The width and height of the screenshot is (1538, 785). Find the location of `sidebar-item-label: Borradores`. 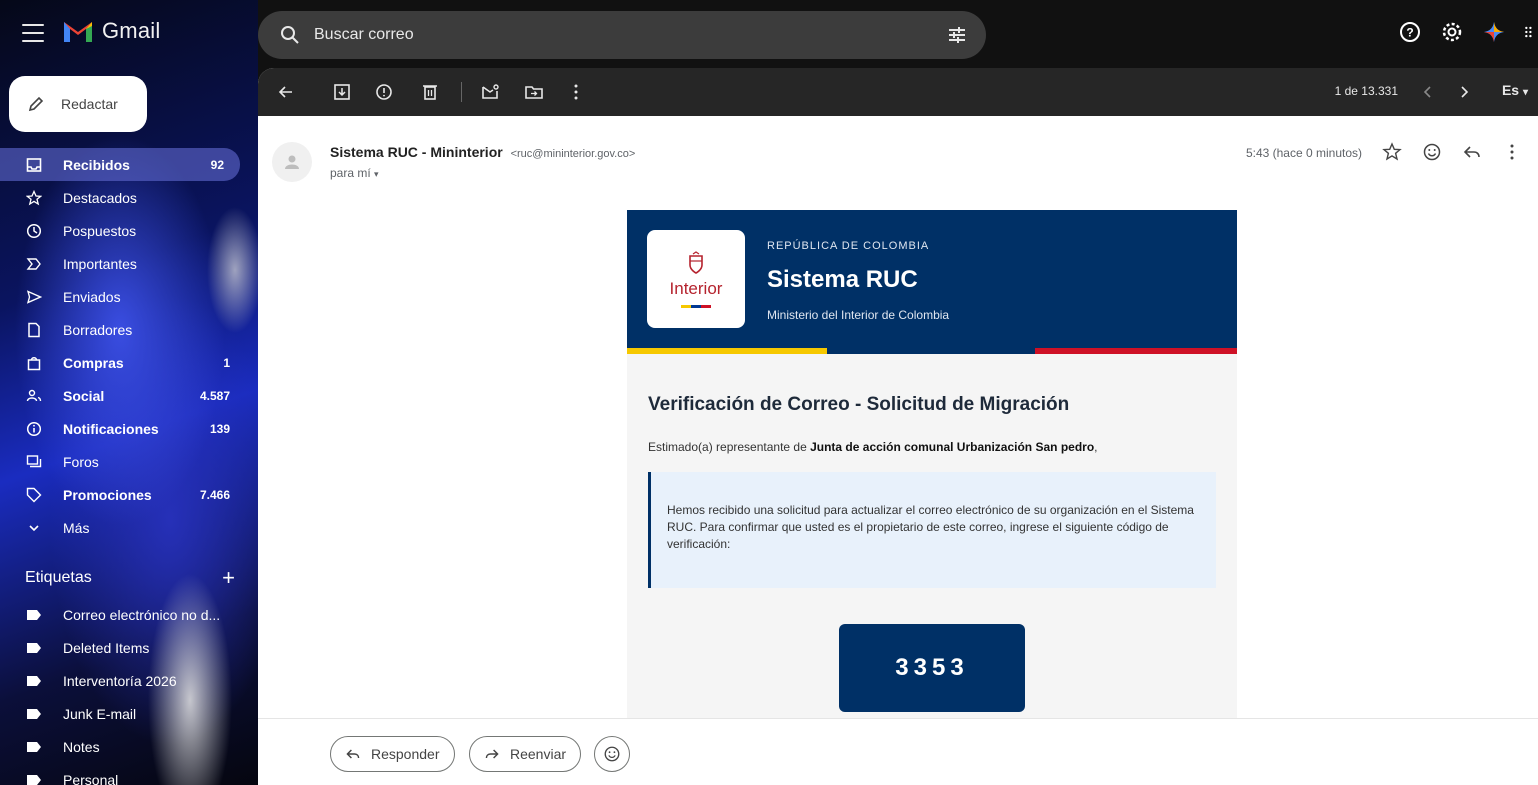

sidebar-item-label: Borradores is located at coordinates (98, 329).